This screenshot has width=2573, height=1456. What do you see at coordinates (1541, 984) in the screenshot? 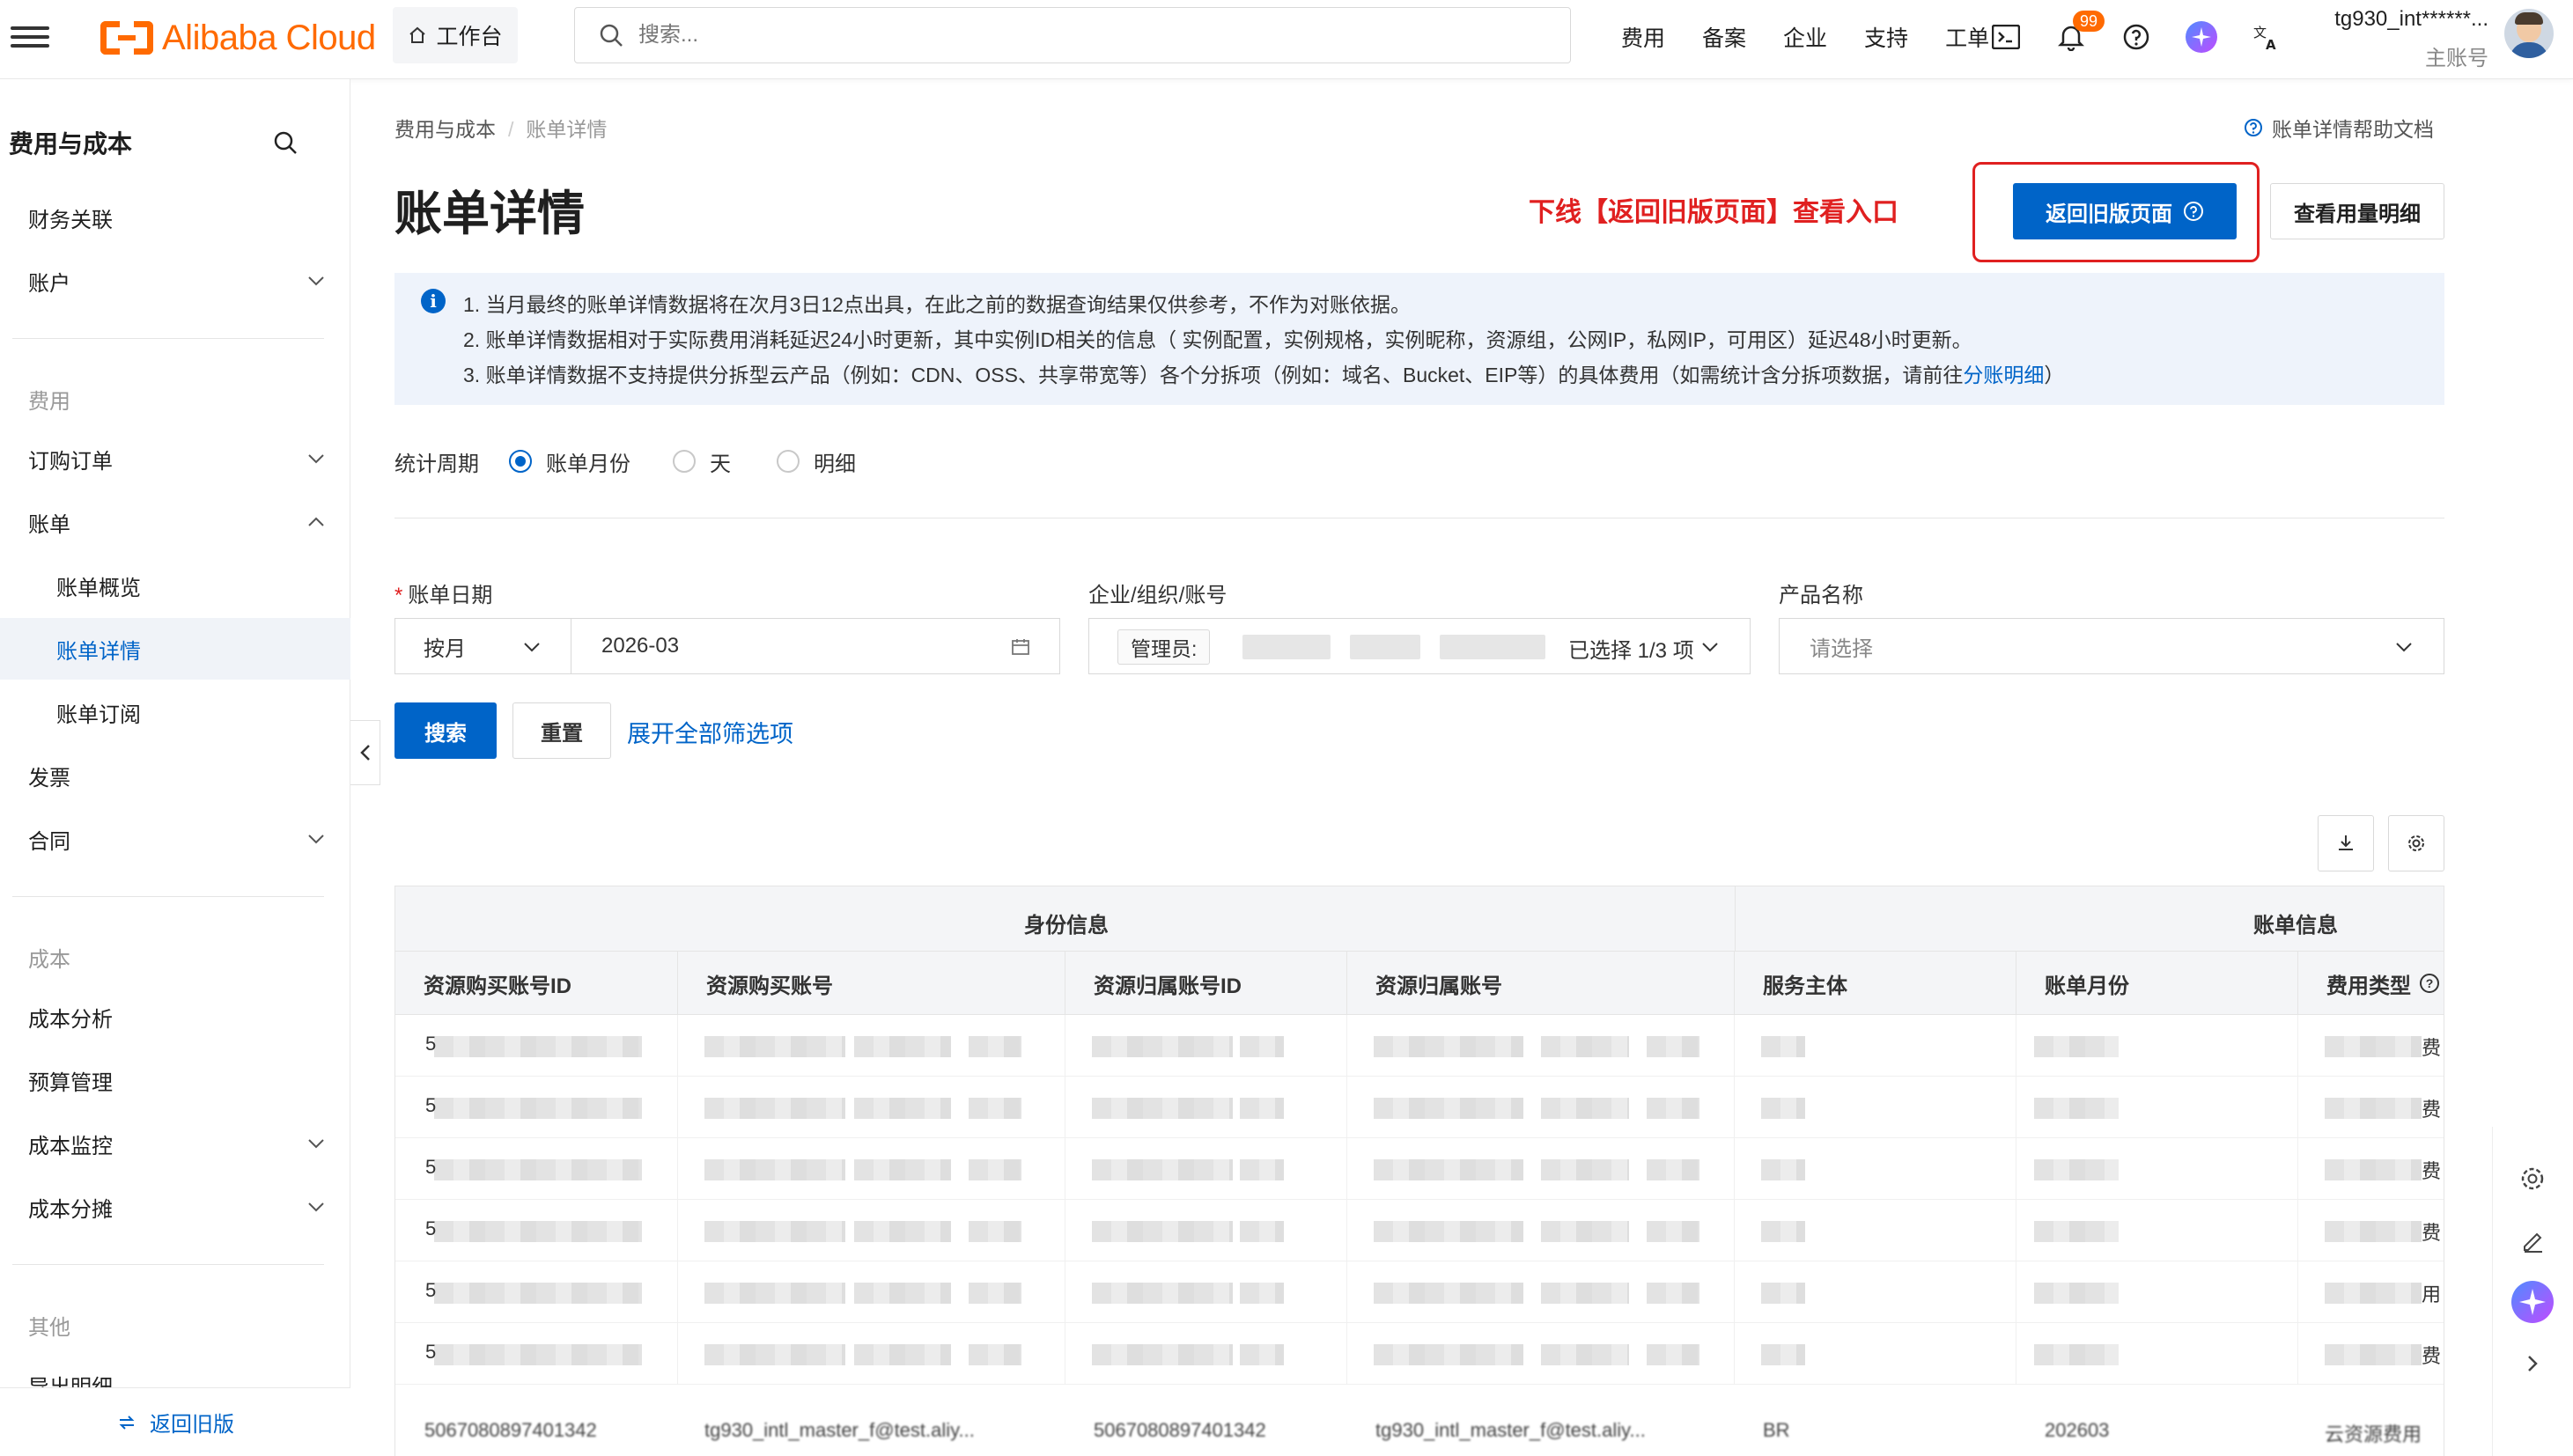
I see `col-owner-account: 资源归属账号` at bounding box center [1541, 984].